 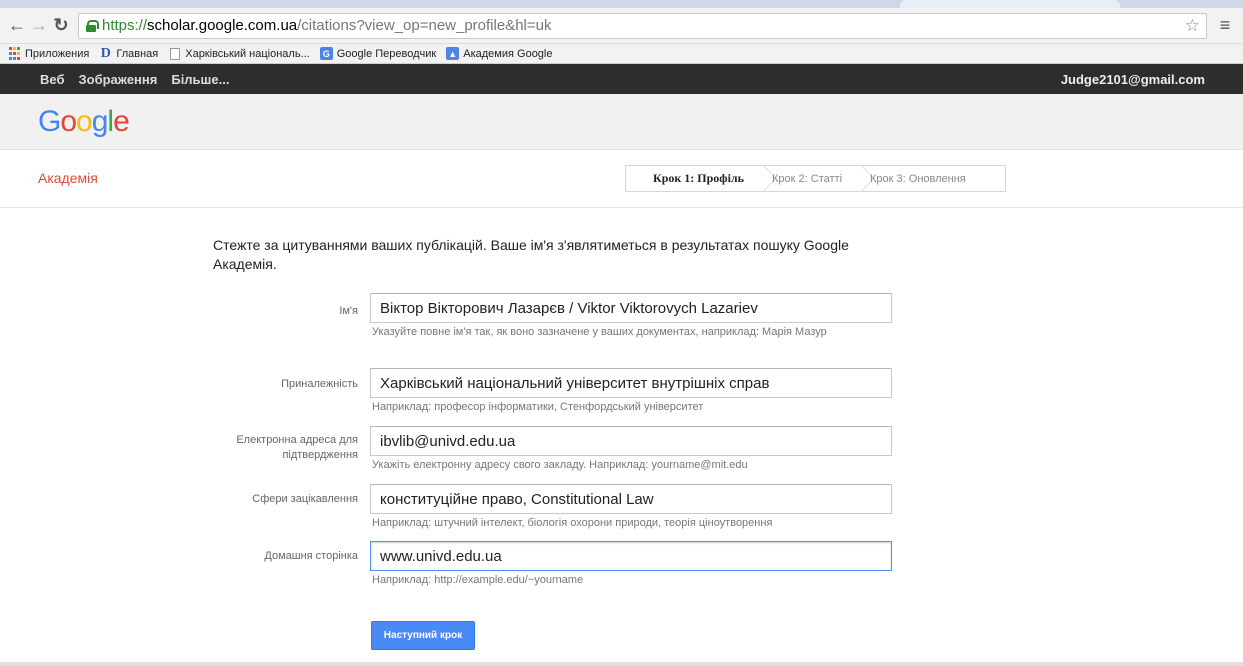 I want to click on url-scheme: https://, so click(x=125, y=25).